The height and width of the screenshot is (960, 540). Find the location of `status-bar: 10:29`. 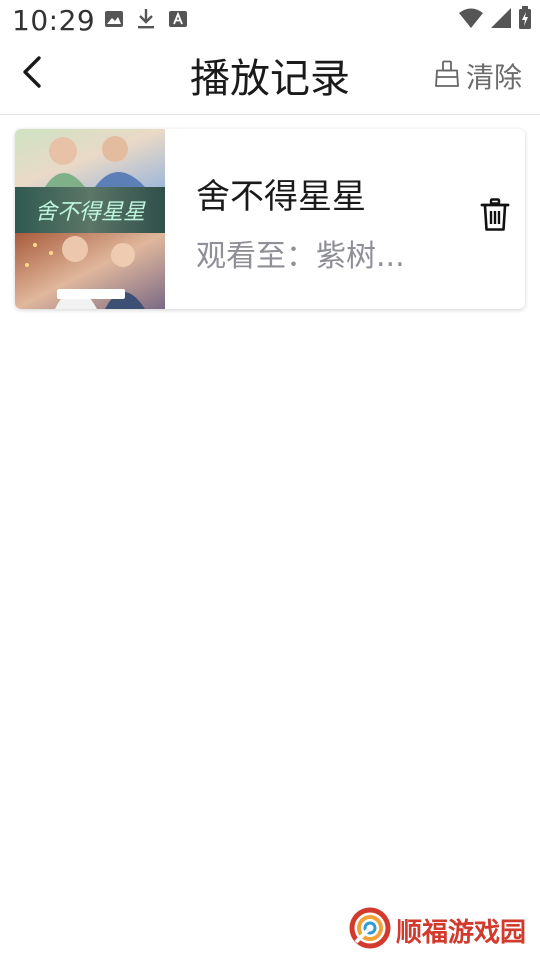

status-bar: 10:29 is located at coordinates (270, 20).